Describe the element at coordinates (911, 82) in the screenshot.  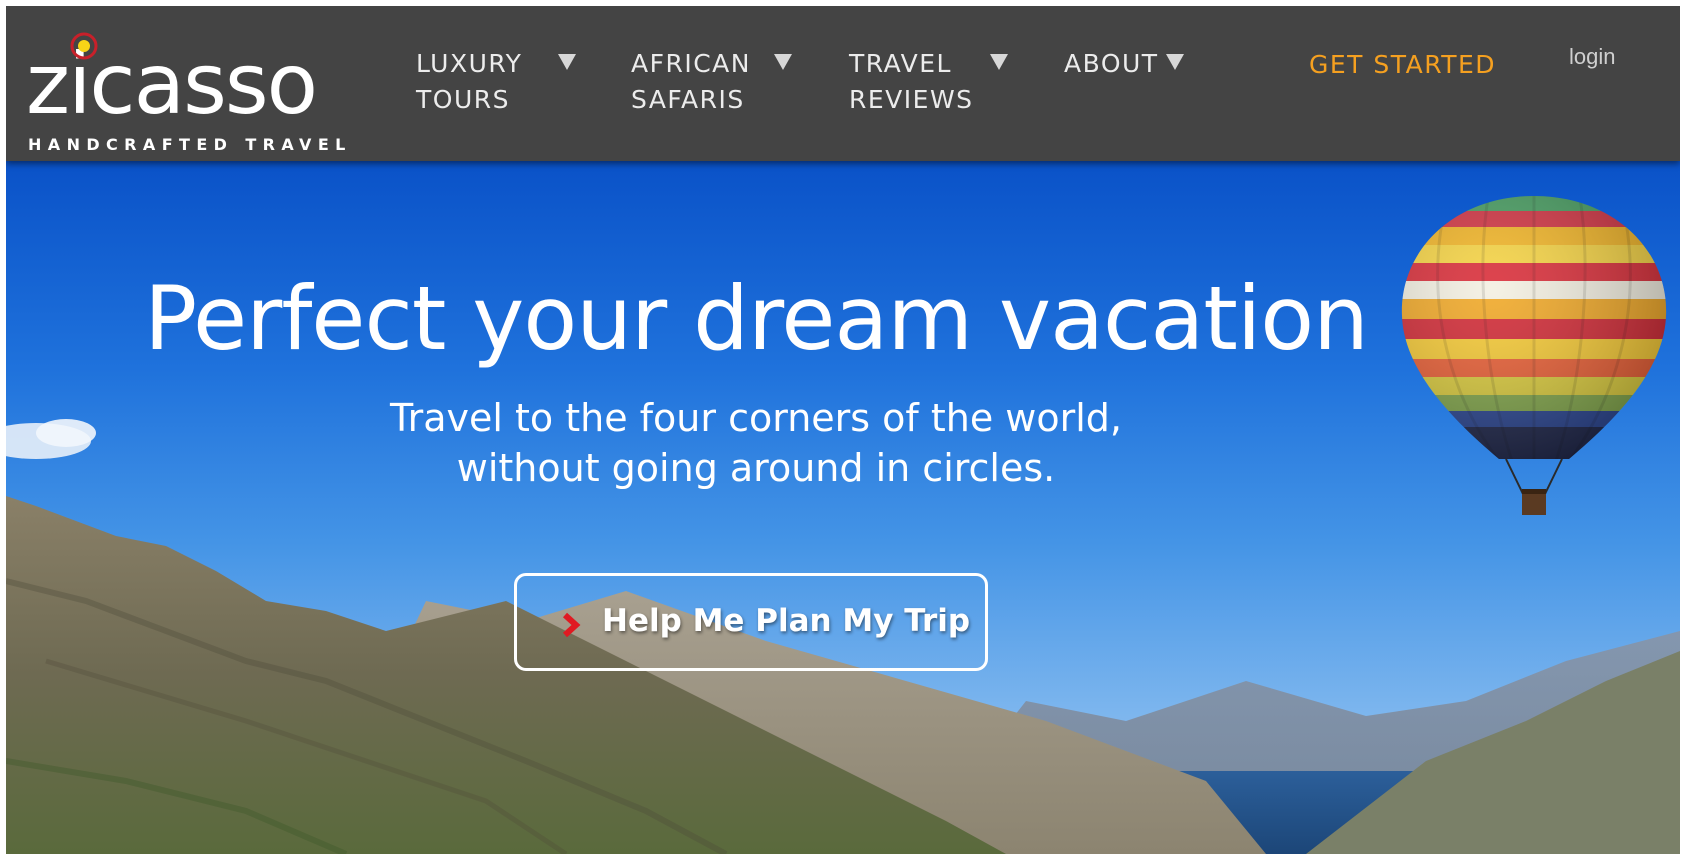
I see `nav-item-travel-reviews: TRAVEL REVIEWS` at that location.